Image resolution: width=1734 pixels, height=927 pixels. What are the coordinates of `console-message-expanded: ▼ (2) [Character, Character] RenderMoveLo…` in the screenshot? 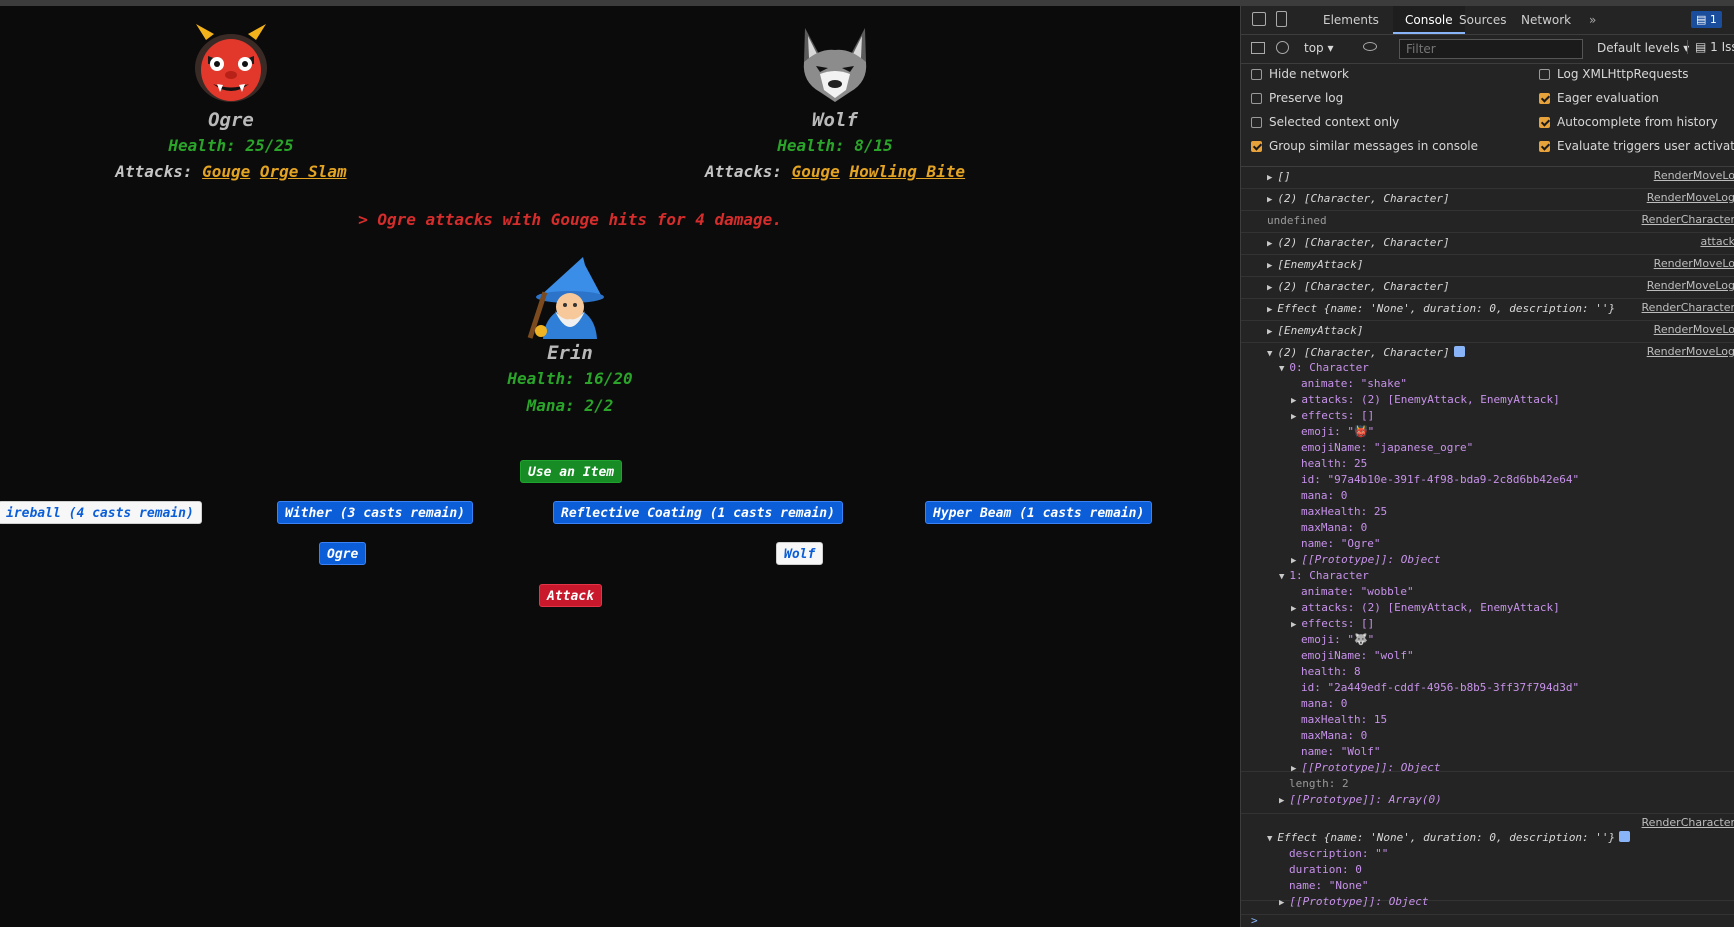 It's located at (1487, 566).